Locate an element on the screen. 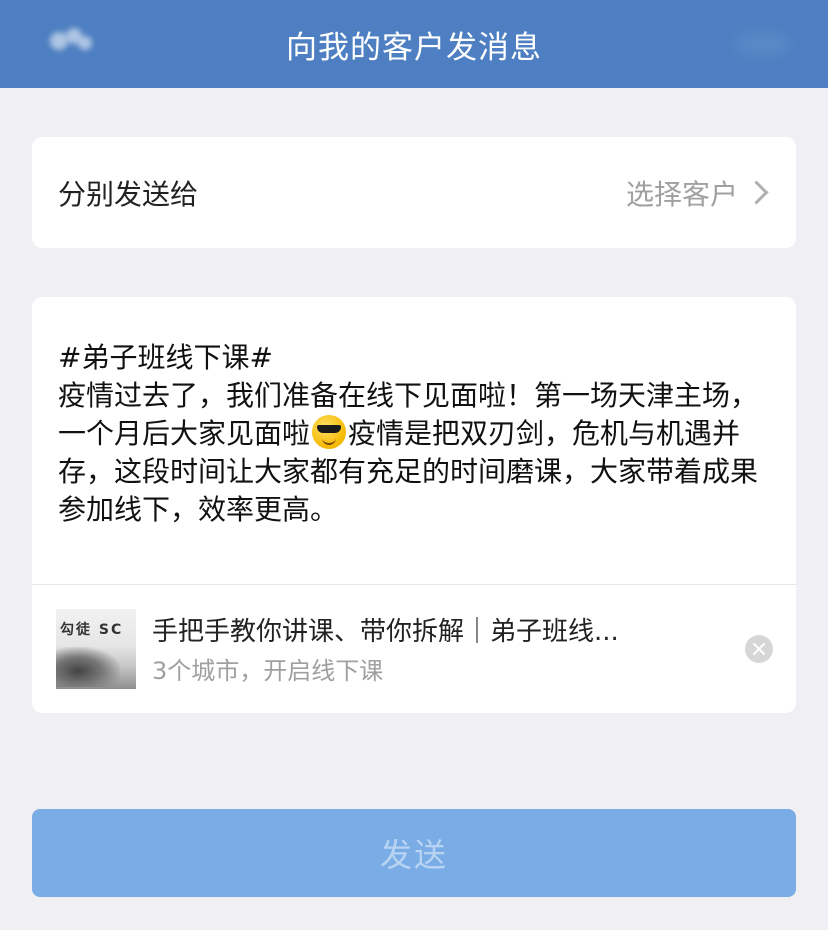 The width and height of the screenshot is (828, 930). close-circle-icon is located at coordinates (759, 649).